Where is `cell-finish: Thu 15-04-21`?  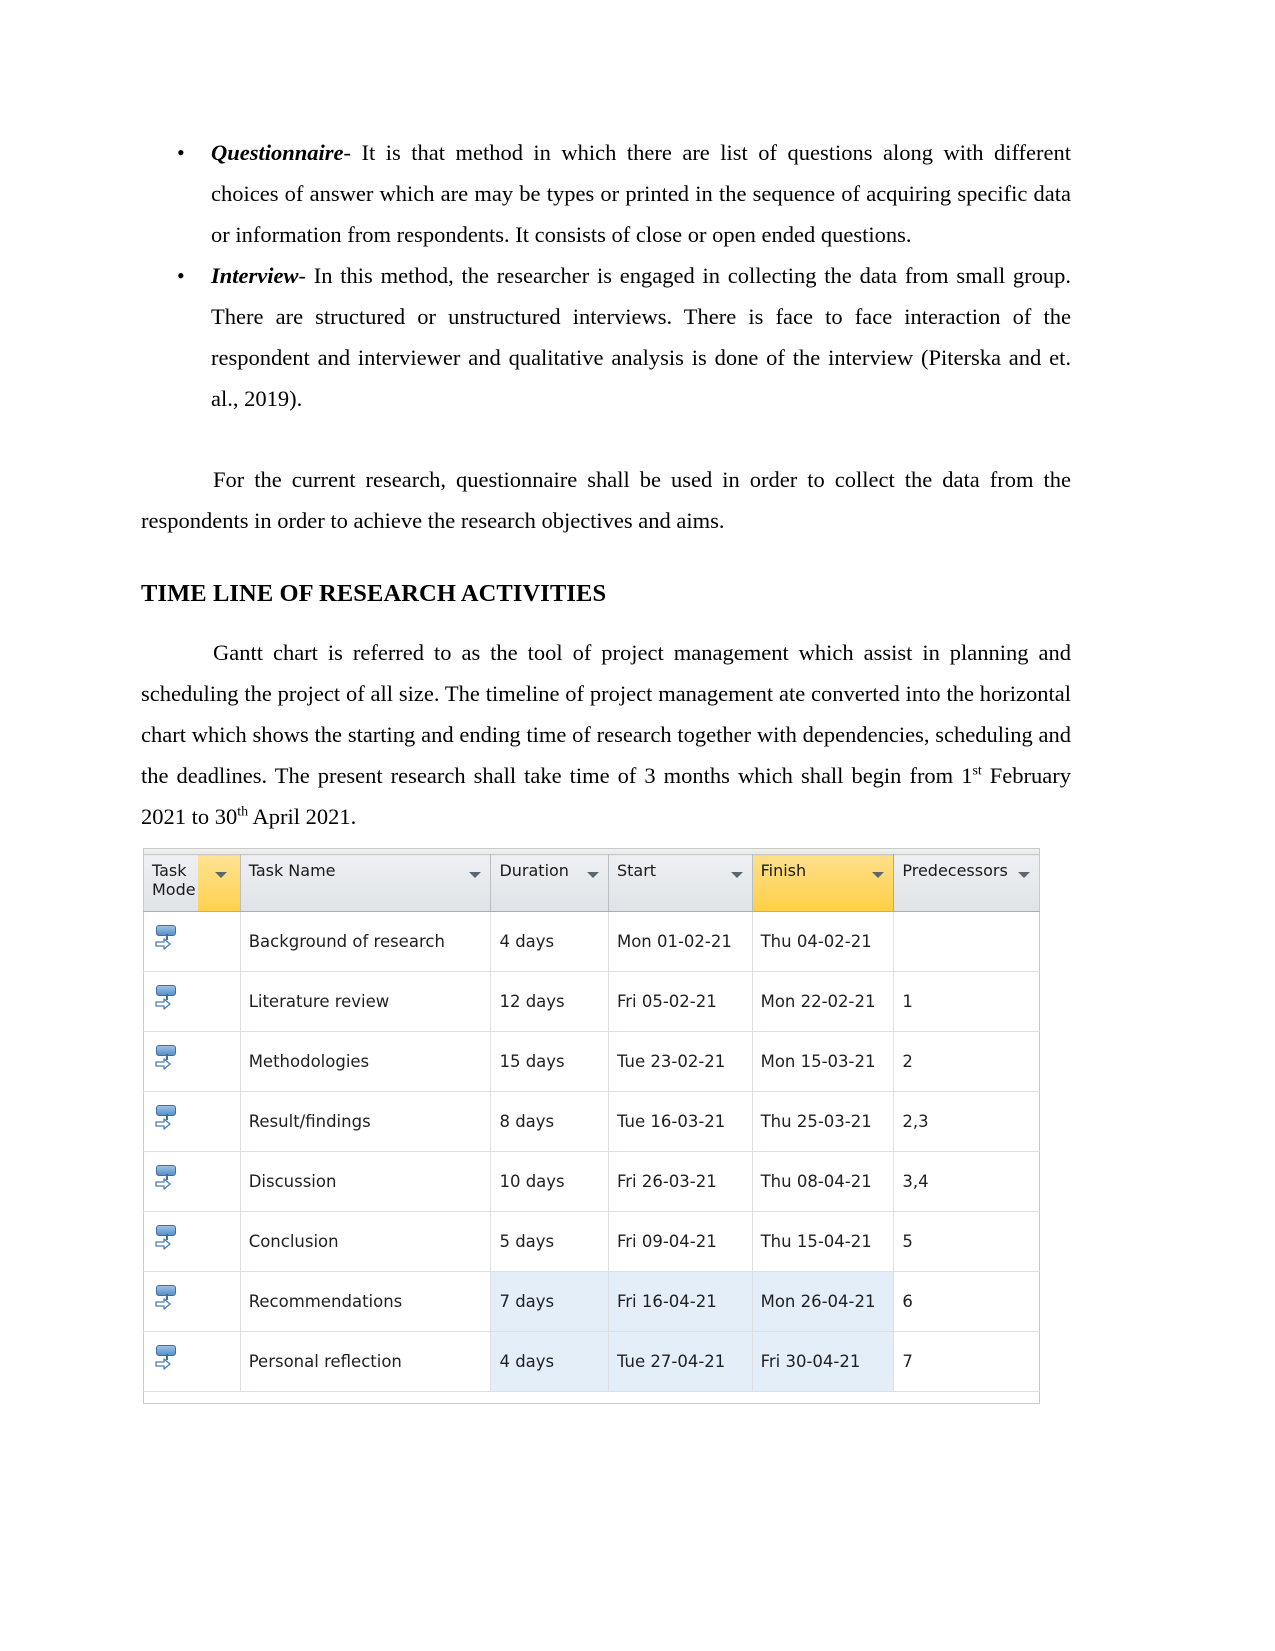
cell-finish: Thu 15-04-21 is located at coordinates (823, 1241).